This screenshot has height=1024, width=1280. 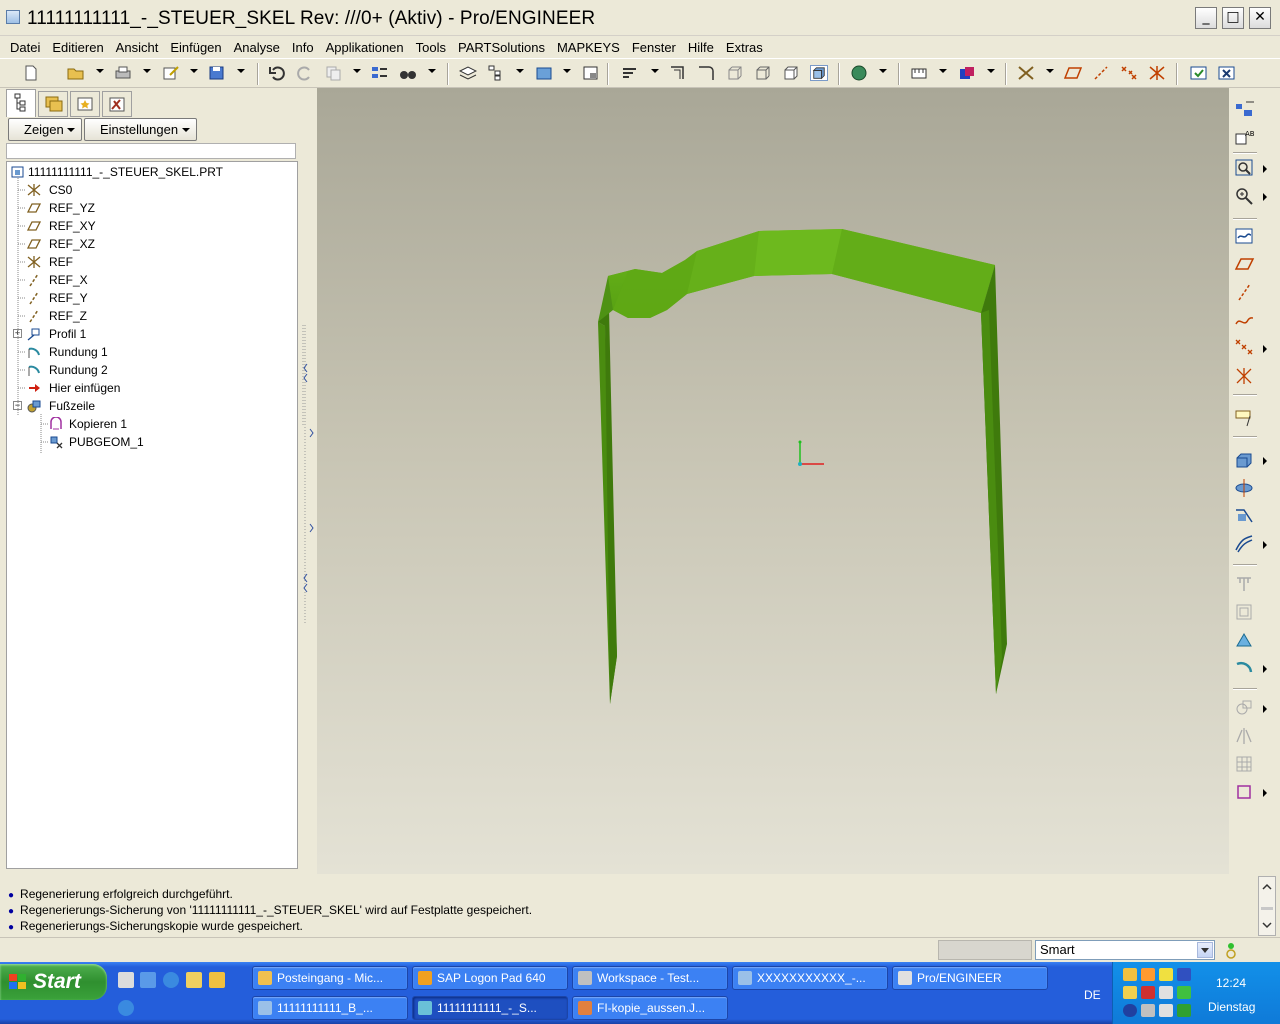 I want to click on hole-tool-icon, so click(x=1245, y=584).